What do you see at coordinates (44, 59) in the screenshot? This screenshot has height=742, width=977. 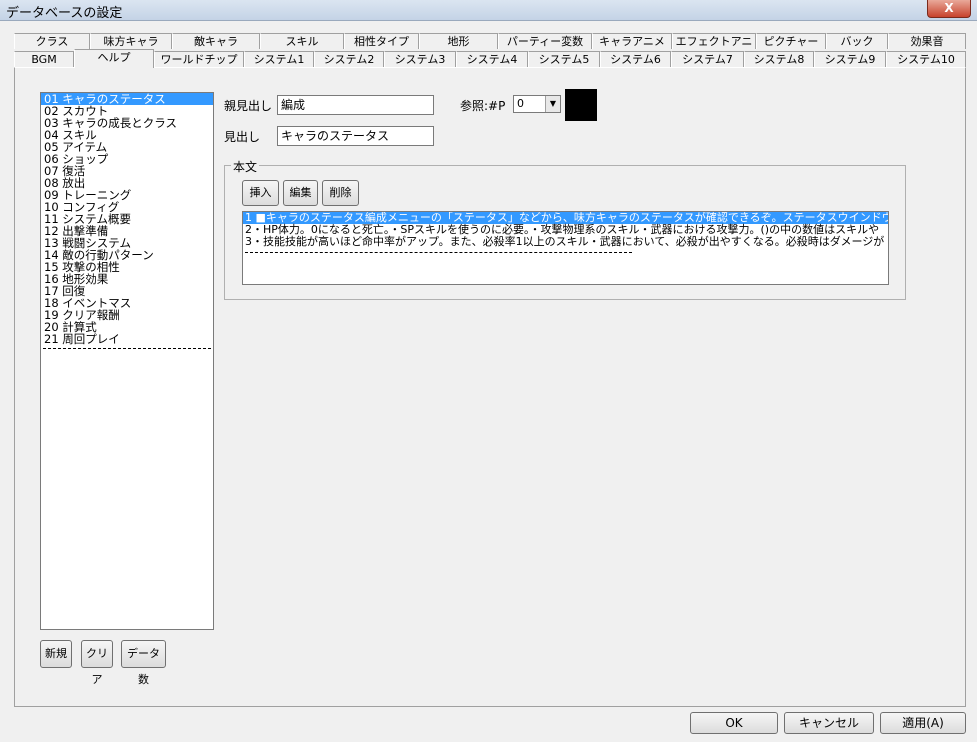 I see `tab-1: BGM` at bounding box center [44, 59].